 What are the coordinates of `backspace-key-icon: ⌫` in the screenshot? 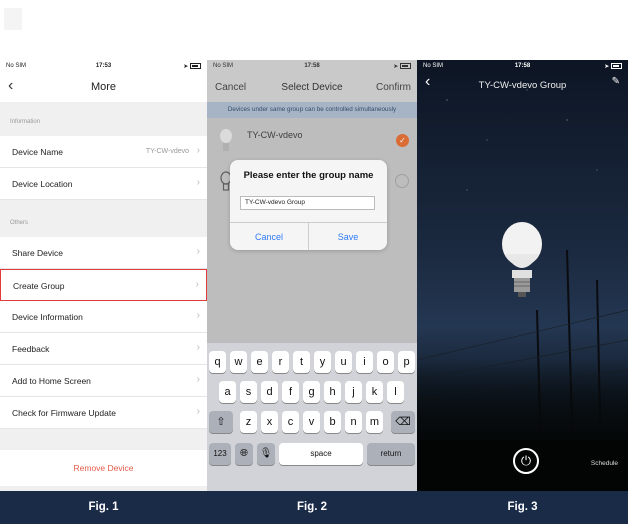 It's located at (403, 422).